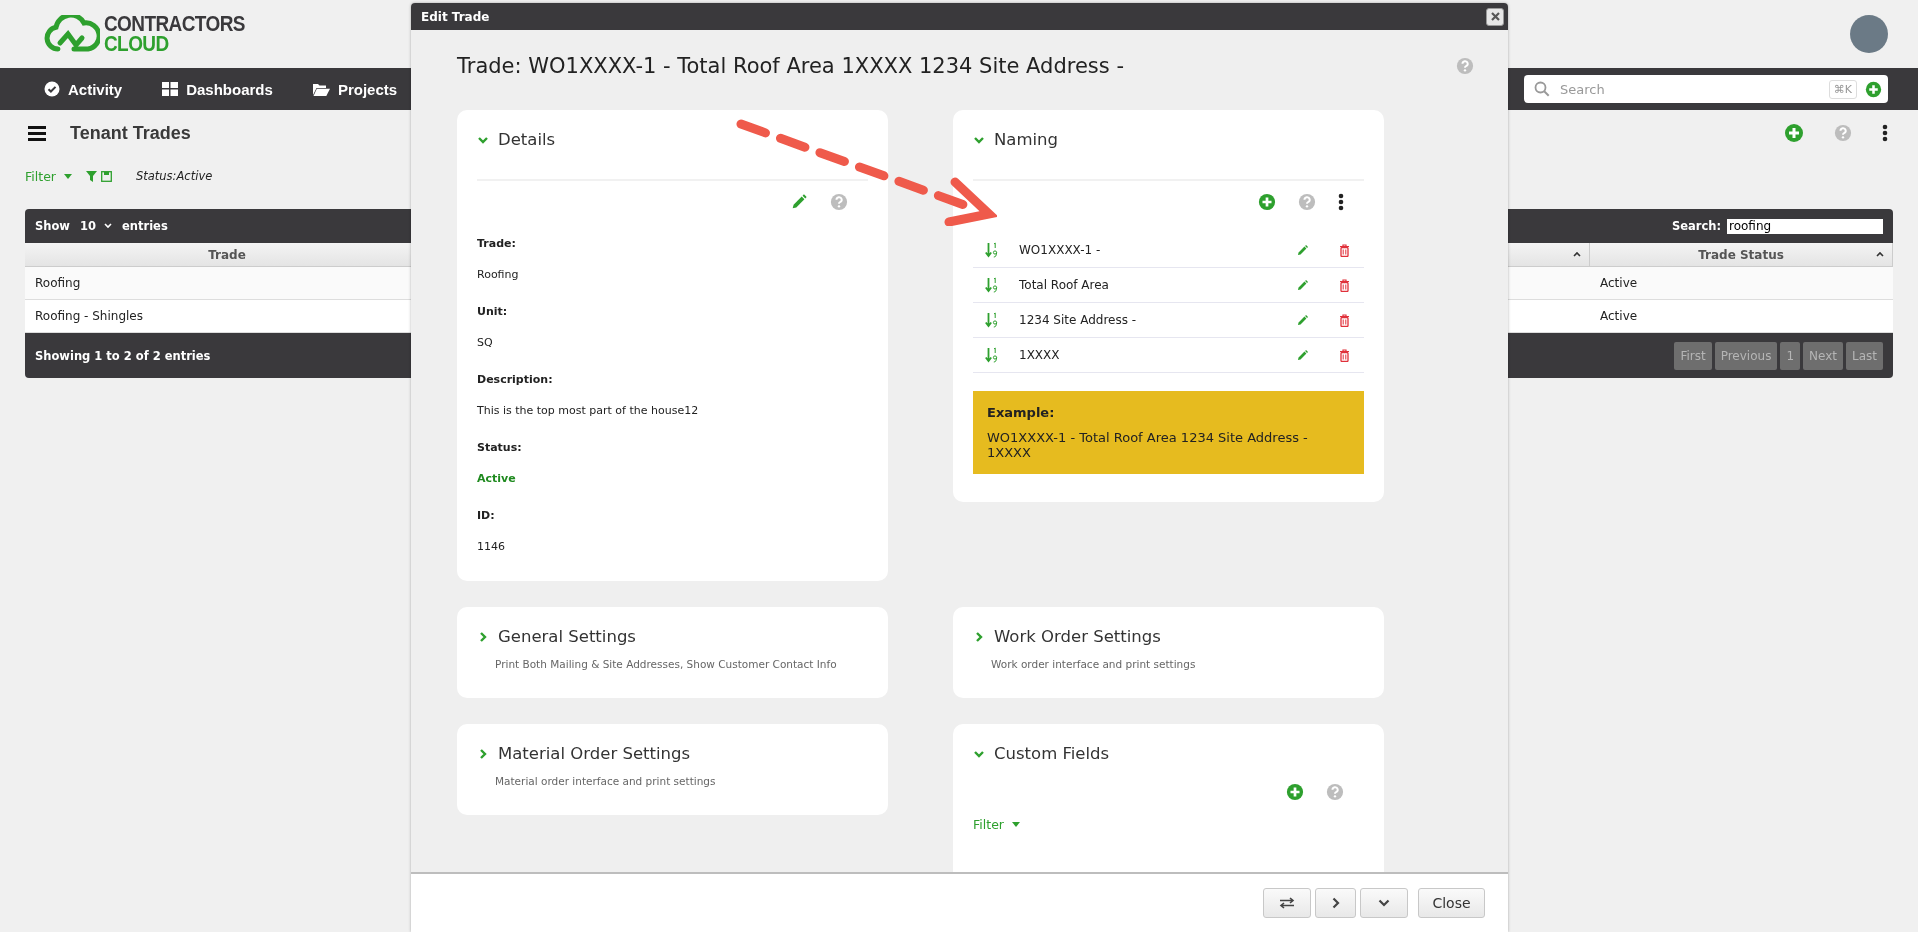  What do you see at coordinates (321, 89) in the screenshot?
I see `folder-icon` at bounding box center [321, 89].